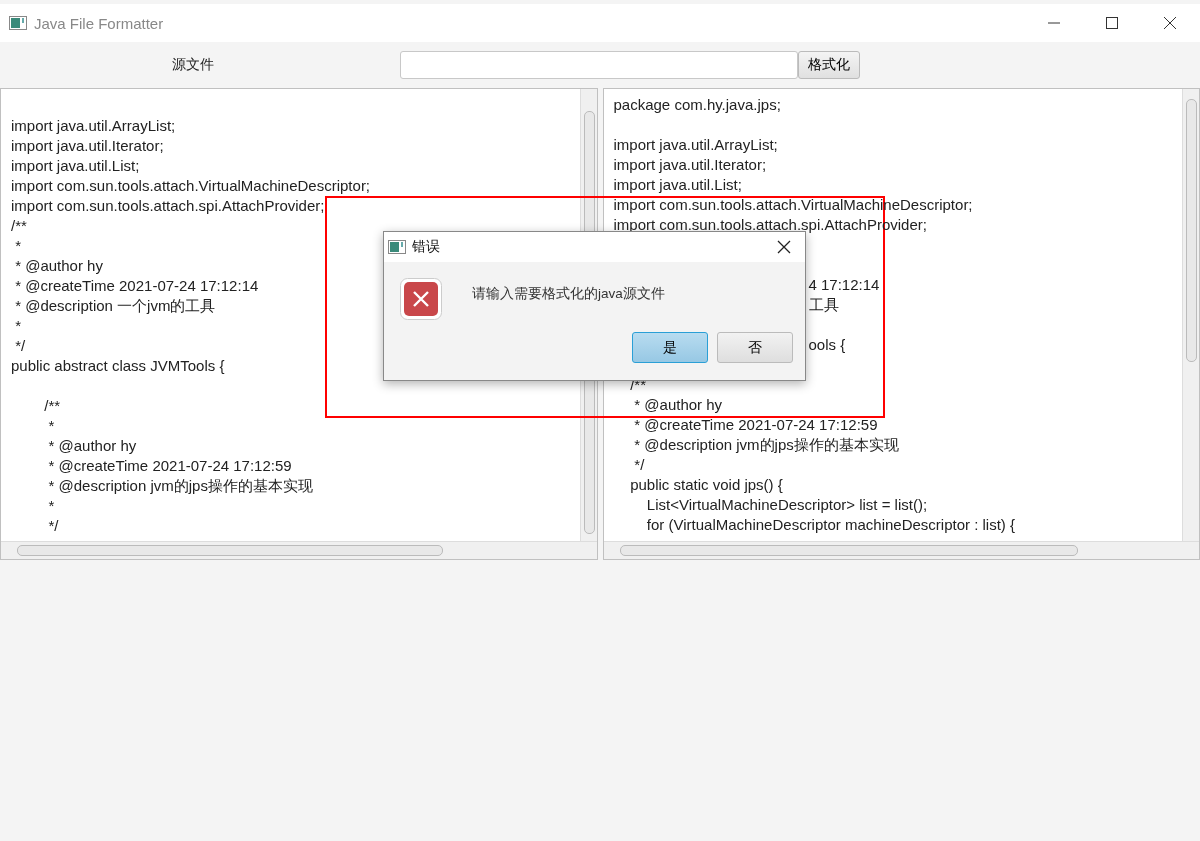 This screenshot has width=1200, height=841. I want to click on code-line: 工具, so click(823, 305).